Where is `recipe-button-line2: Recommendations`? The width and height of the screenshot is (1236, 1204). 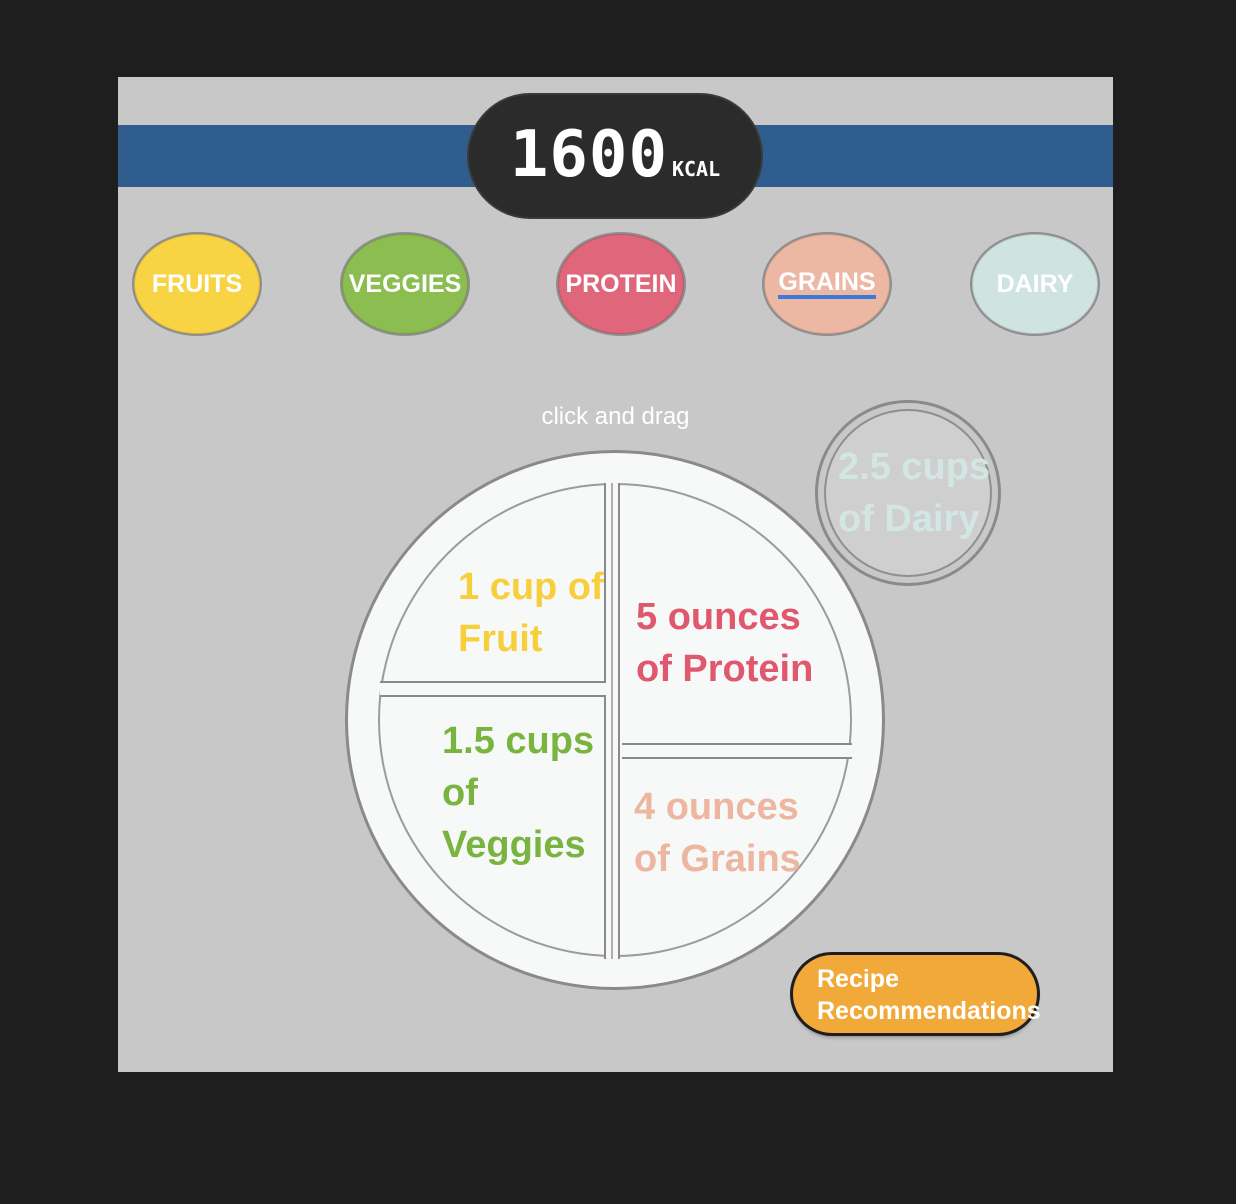 recipe-button-line2: Recommendations is located at coordinates (929, 1011).